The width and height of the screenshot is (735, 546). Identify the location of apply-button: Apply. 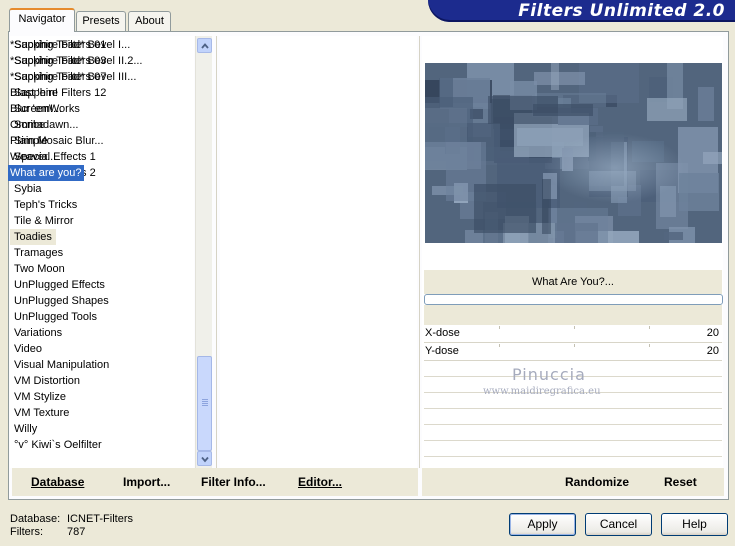
(542, 524).